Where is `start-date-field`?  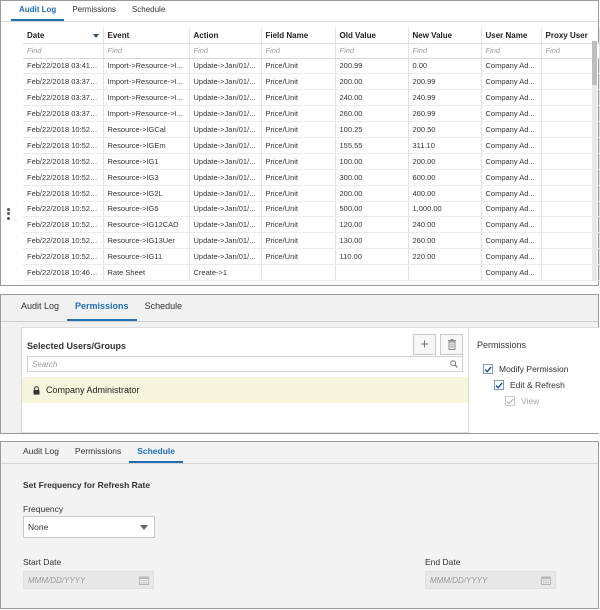
start-date-field is located at coordinates (88, 580).